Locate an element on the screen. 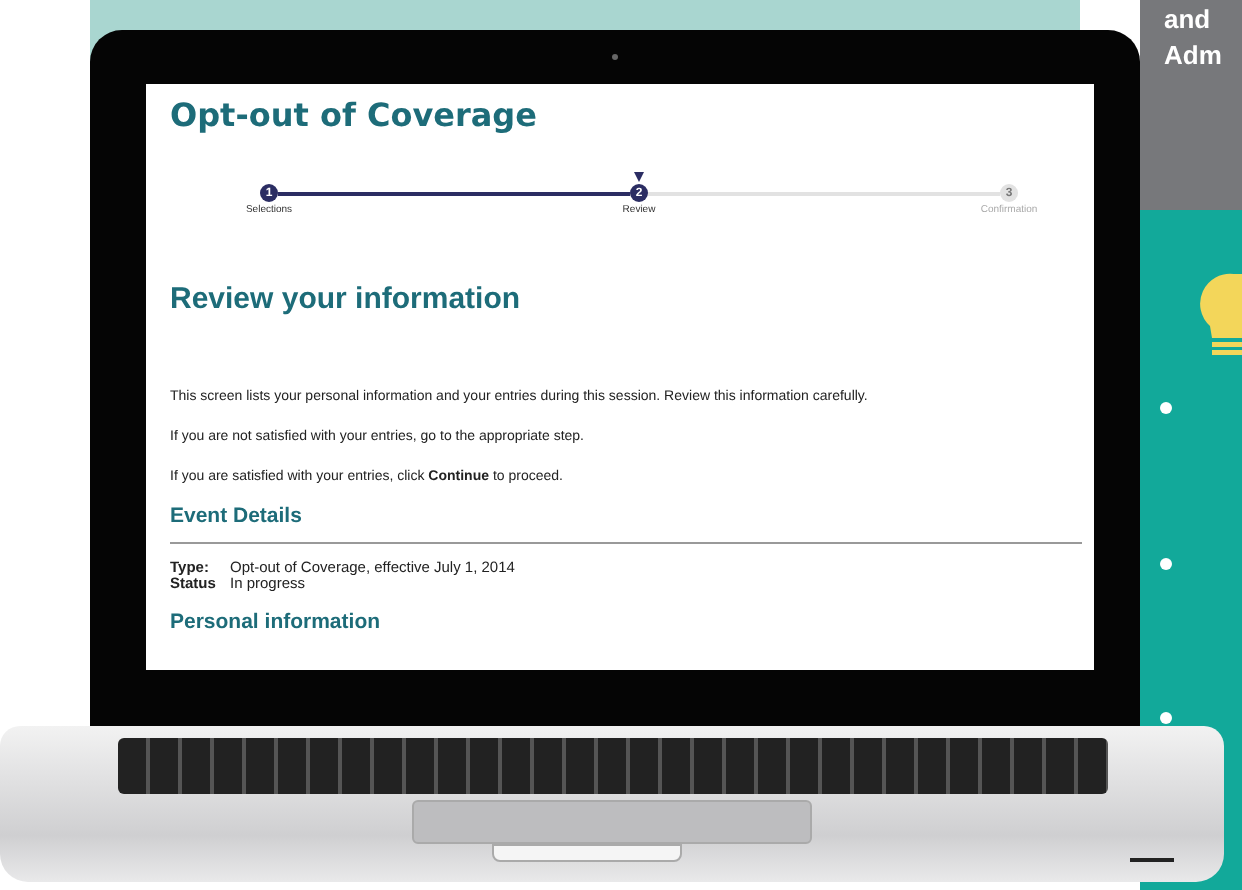  page-title: Opt-out of Coverage is located at coordinates (354, 116).